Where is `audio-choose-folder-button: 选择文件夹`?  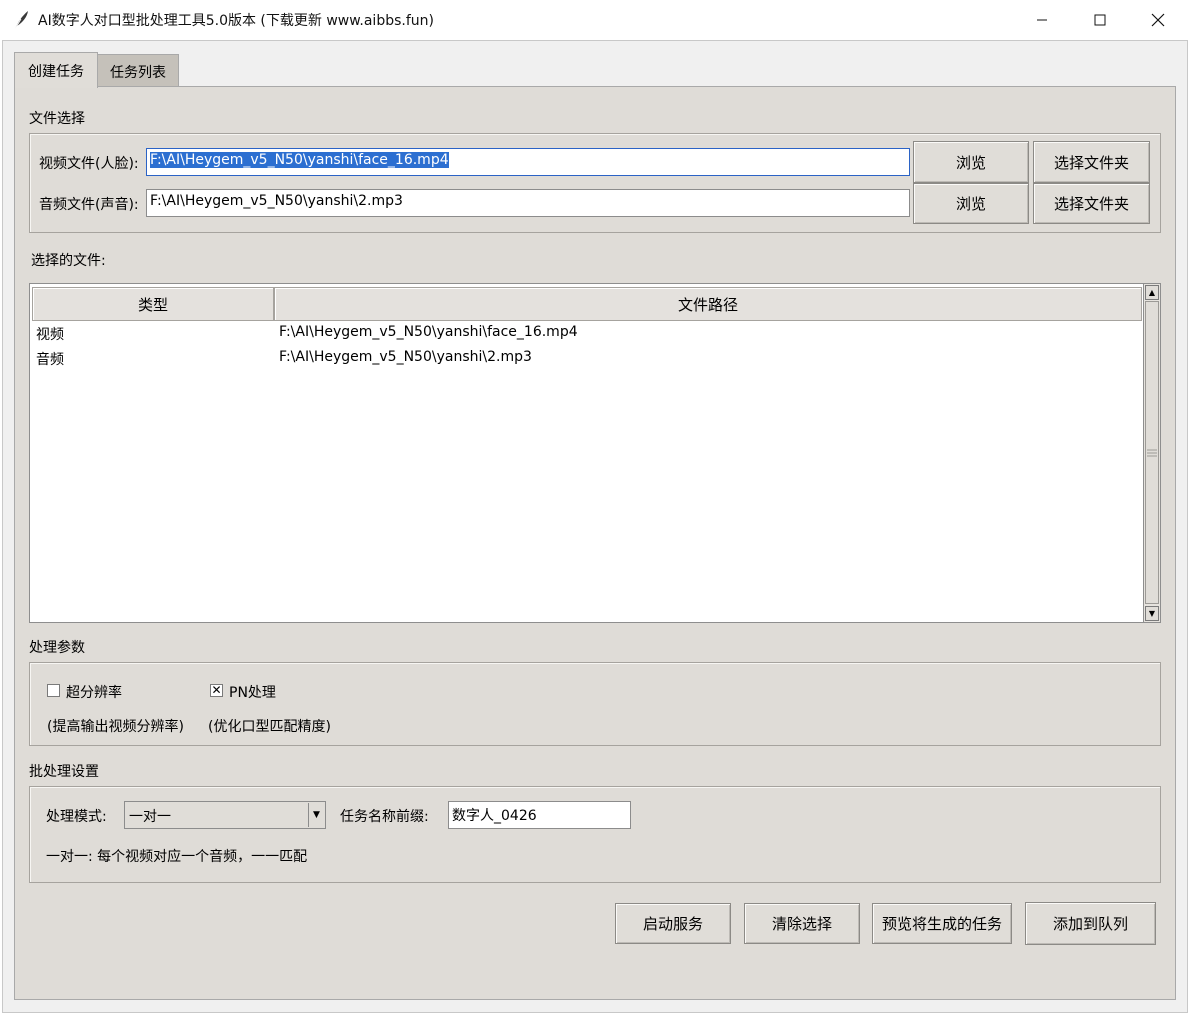 audio-choose-folder-button: 选择文件夹 is located at coordinates (1091, 203).